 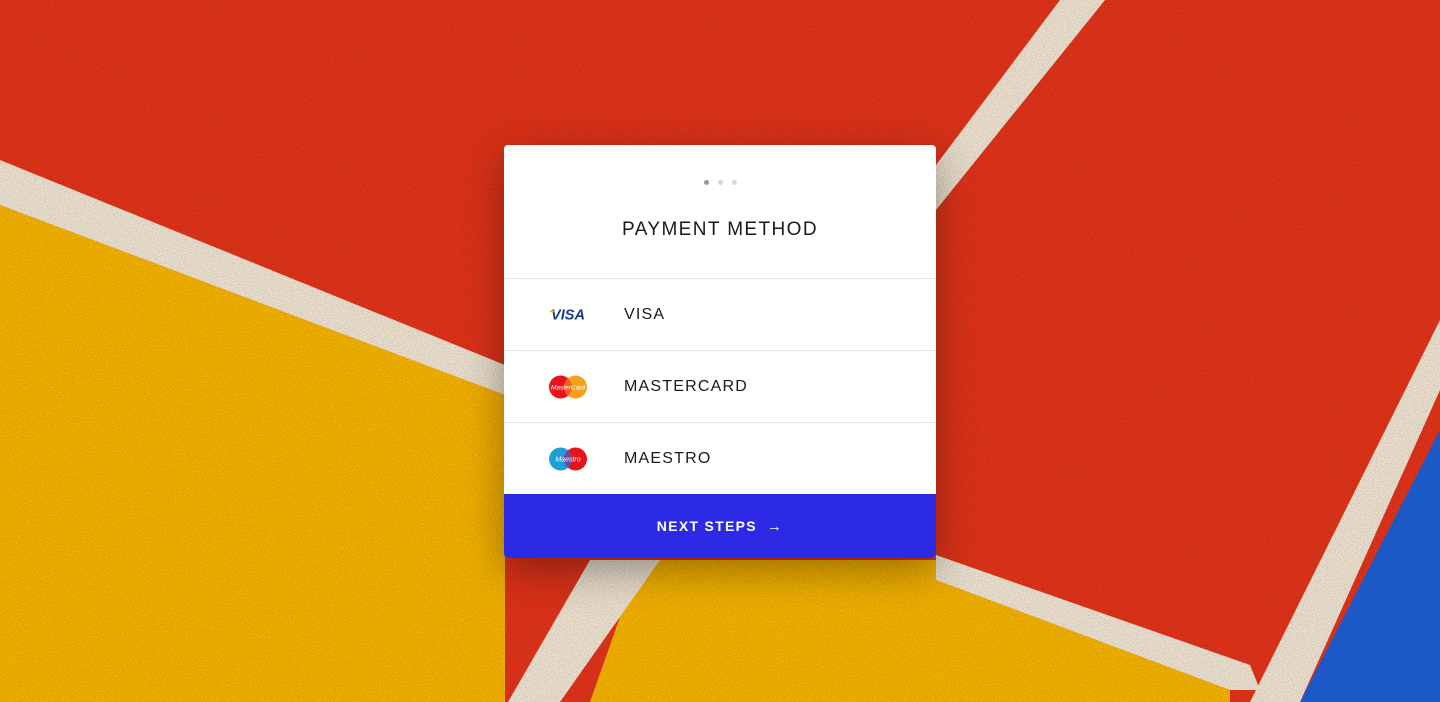 I want to click on maestro-logo-text: Maestro, so click(x=567, y=459).